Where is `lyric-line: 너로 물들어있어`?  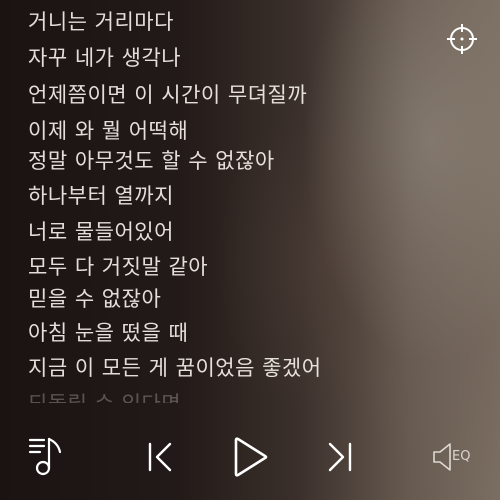
lyric-line: 너로 물들어있어 is located at coordinates (101, 232).